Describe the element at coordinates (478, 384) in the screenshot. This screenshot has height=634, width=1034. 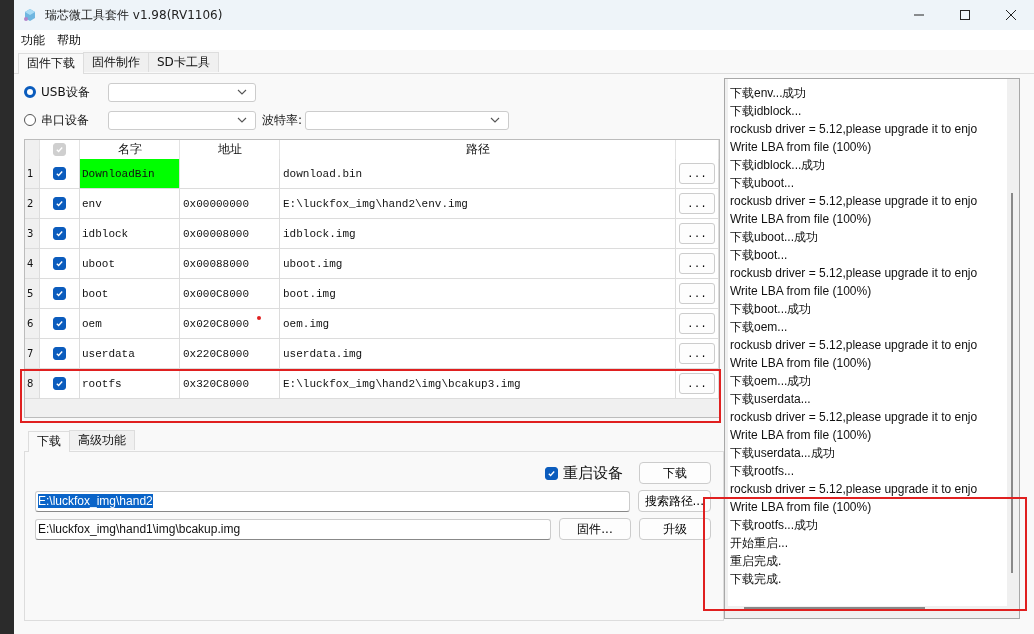
I see `path-cell: E:\luckfox_img\hand2\img\bcakup3.img` at that location.